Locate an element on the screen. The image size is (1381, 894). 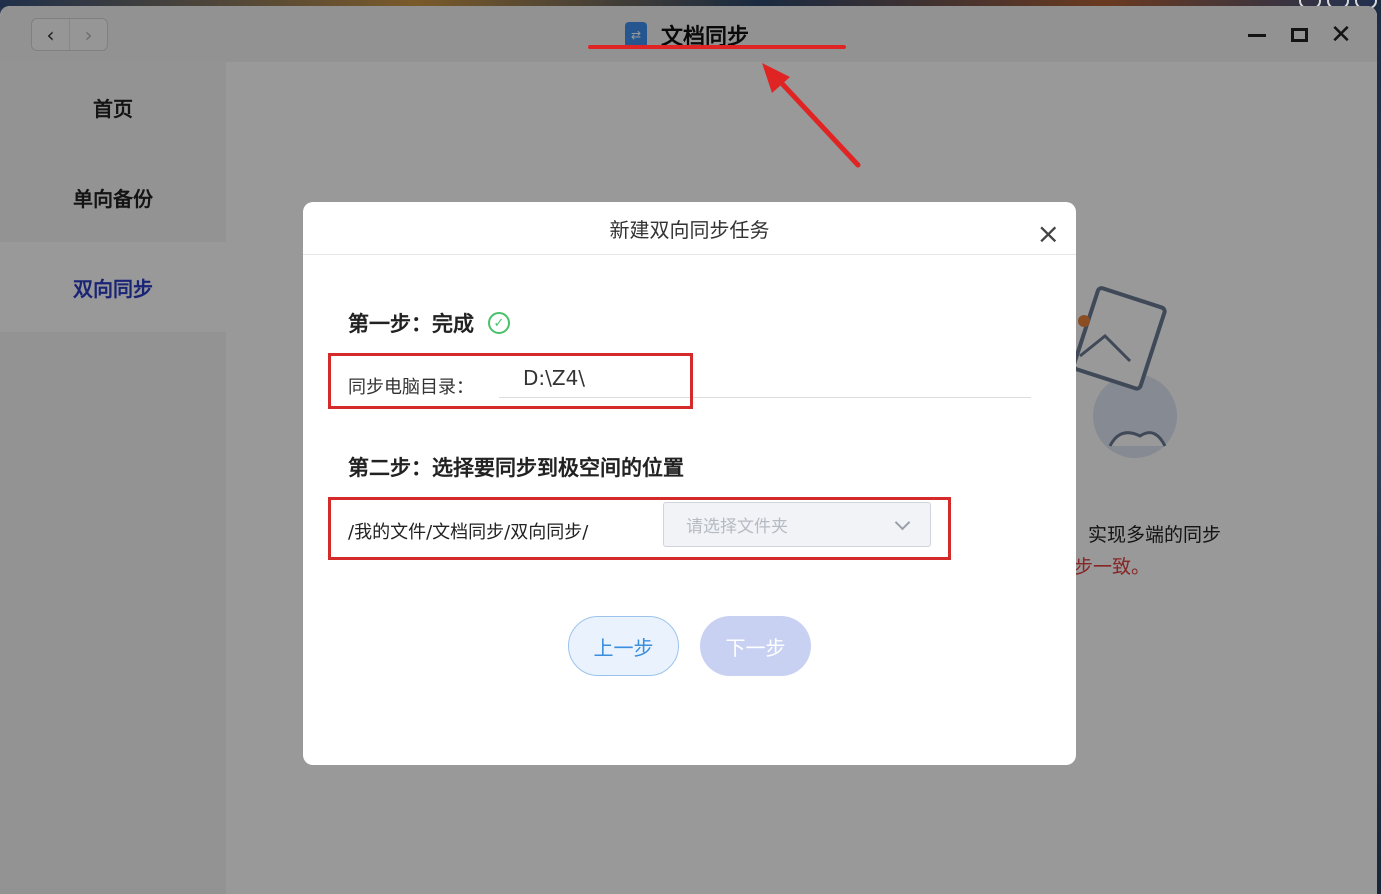
step1-header: 第一步：完成 ✓ is located at coordinates (429, 323).